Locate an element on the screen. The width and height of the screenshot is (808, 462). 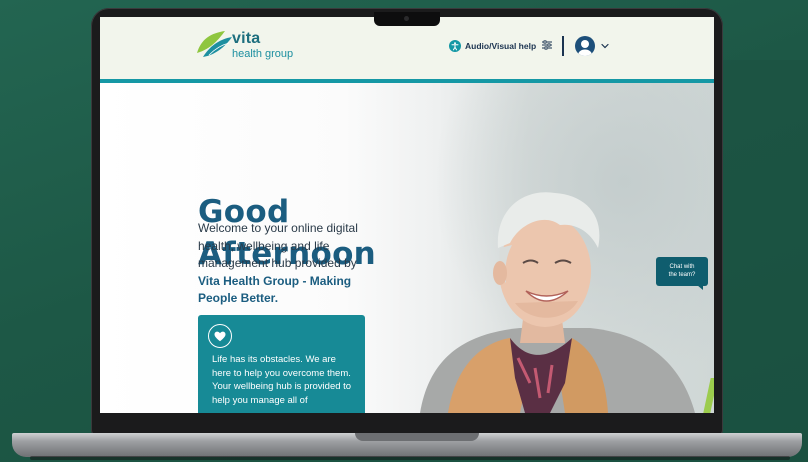
audio-visual-help-label: Audio/Visual help is located at coordinates (501, 46).